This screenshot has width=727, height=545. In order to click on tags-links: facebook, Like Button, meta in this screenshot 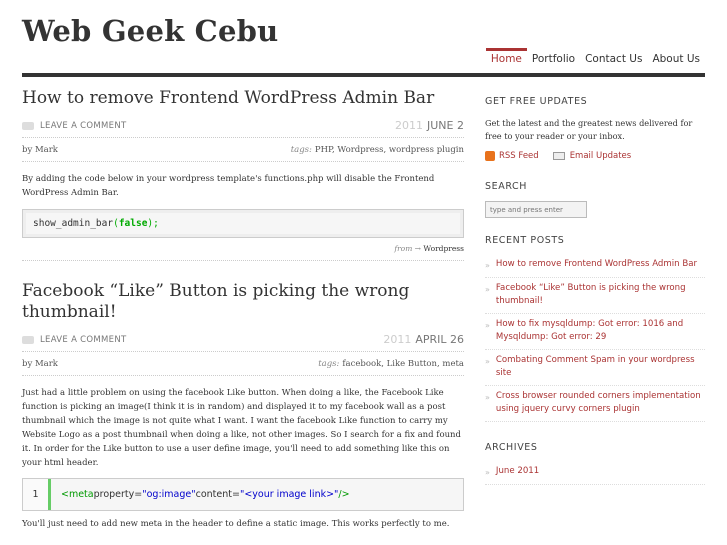, I will do `click(403, 364)`.